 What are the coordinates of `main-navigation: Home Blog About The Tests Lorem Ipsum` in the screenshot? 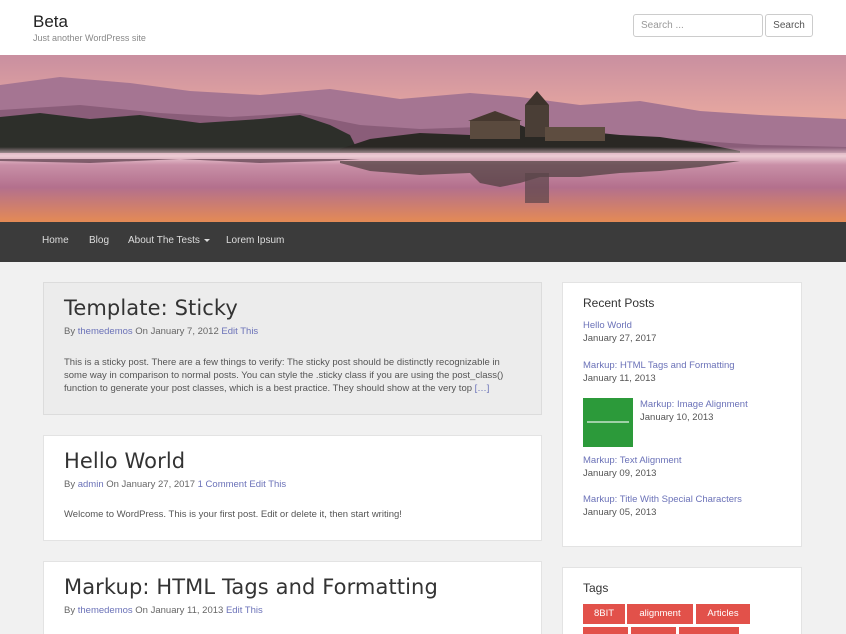 It's located at (423, 242).